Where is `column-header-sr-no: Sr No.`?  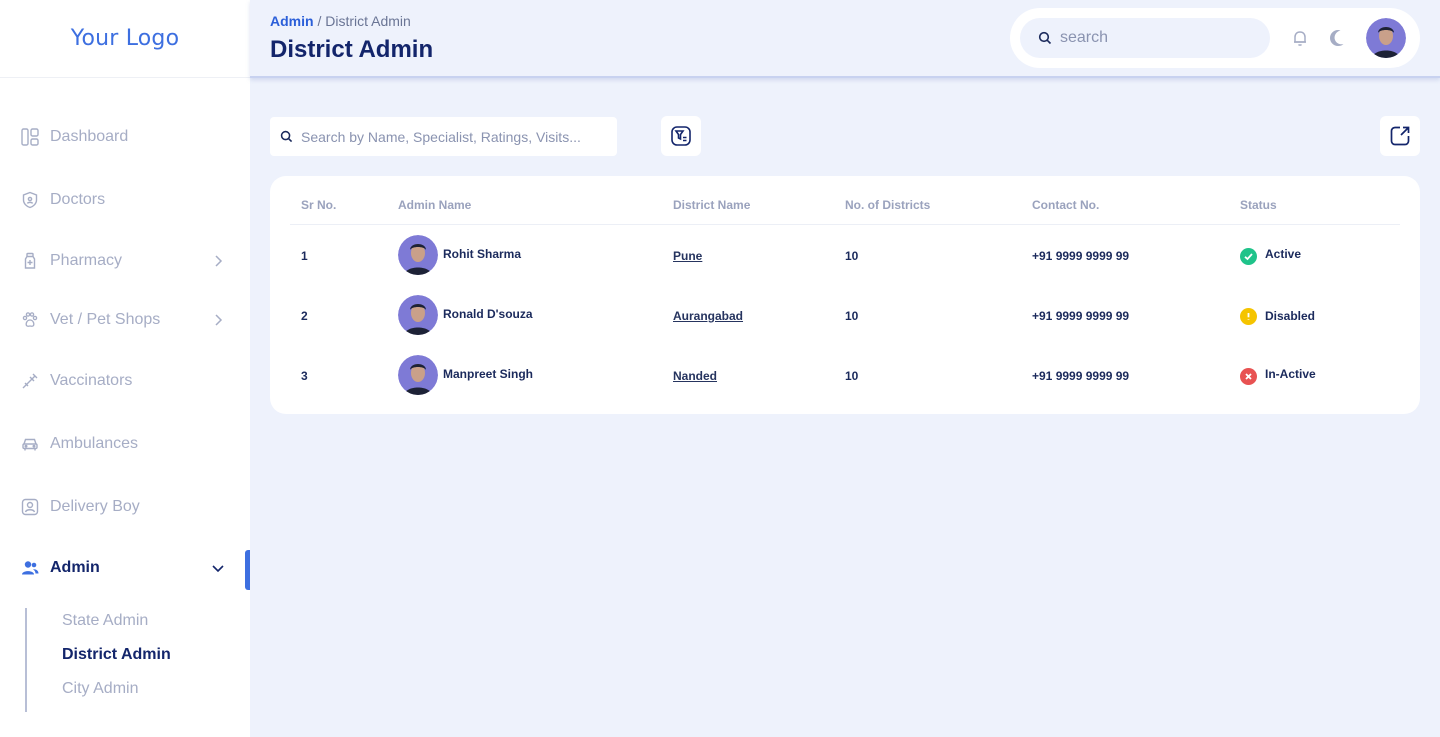
column-header-sr-no: Sr No. is located at coordinates (318, 205).